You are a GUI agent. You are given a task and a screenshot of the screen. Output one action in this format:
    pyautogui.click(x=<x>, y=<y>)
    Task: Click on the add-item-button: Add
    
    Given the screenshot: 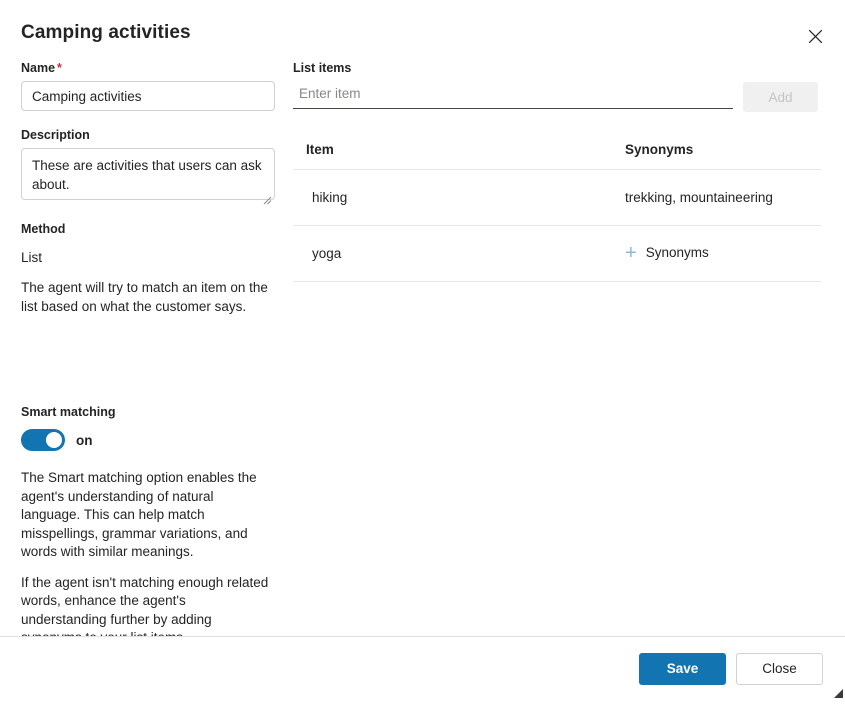 What is the action you would take?
    pyautogui.click(x=780, y=97)
    